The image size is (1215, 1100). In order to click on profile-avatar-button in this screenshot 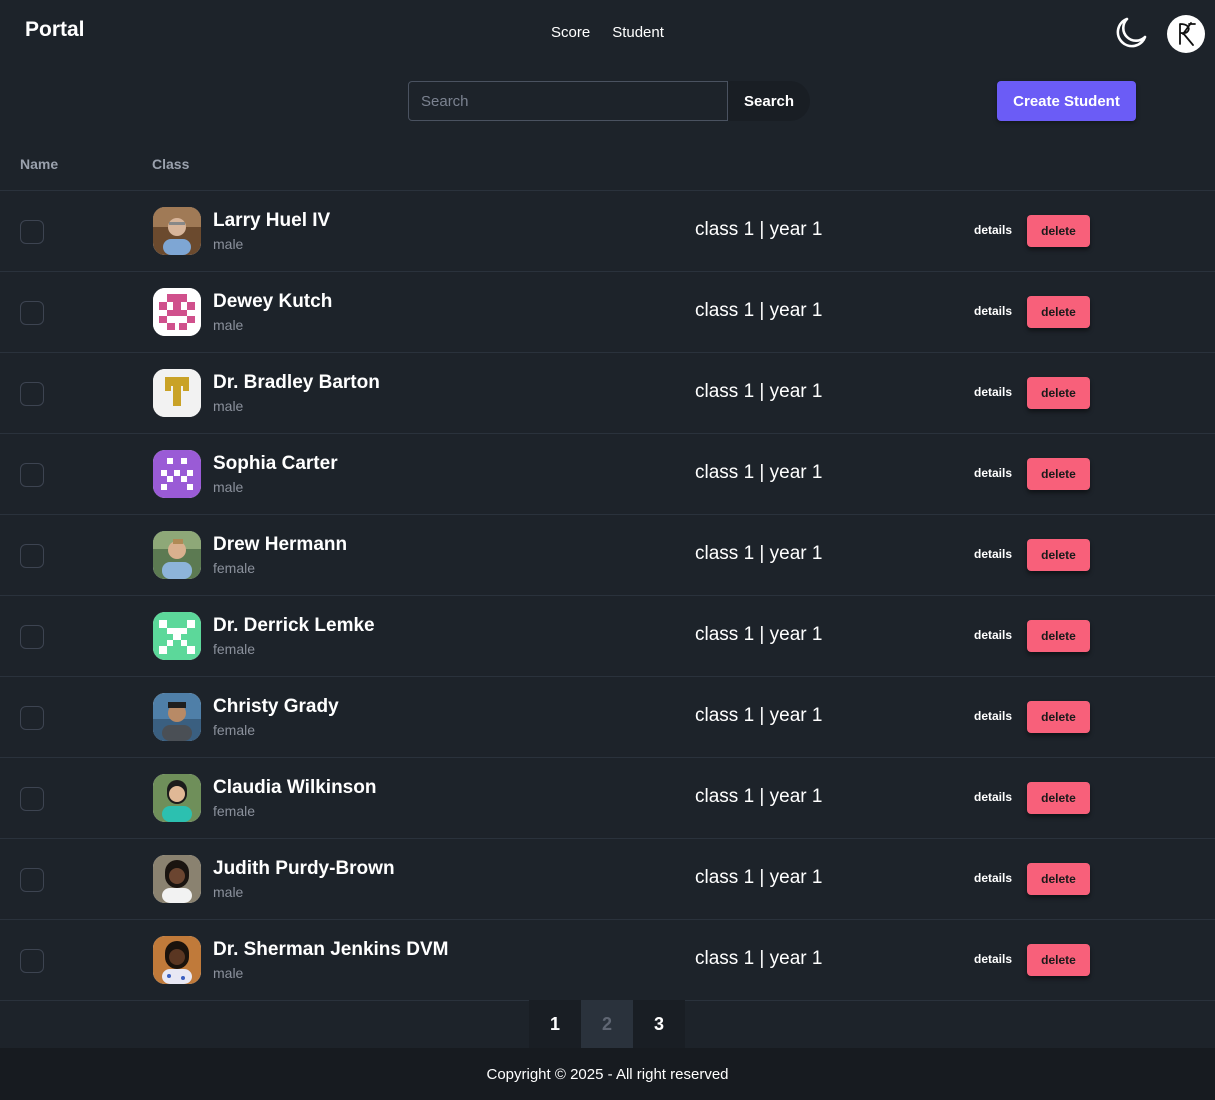, I will do `click(1186, 34)`.